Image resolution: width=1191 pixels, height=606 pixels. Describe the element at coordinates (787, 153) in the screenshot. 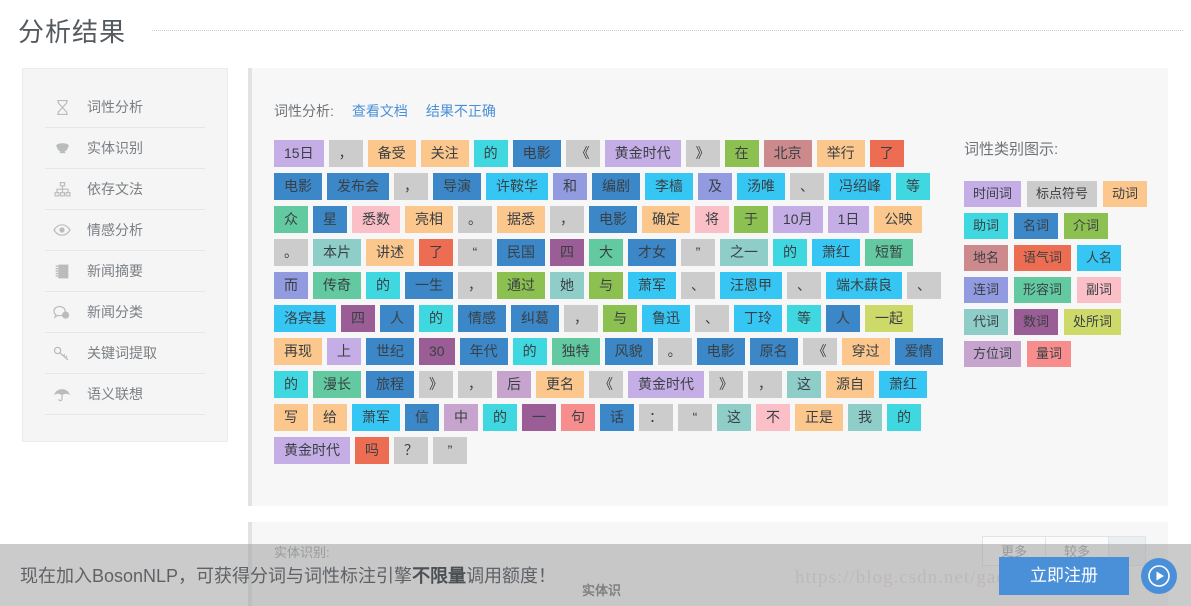

I see `pos-token: 北京` at that location.